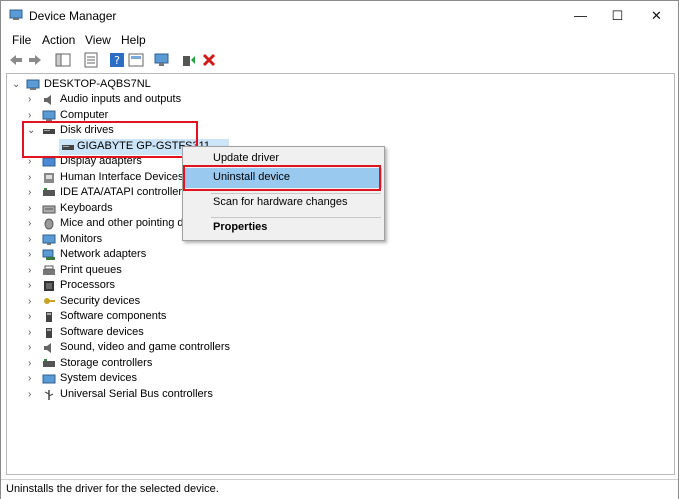 The height and width of the screenshot is (499, 679). Describe the element at coordinates (73, 16) in the screenshot. I see `window-title: Device Manager` at that location.